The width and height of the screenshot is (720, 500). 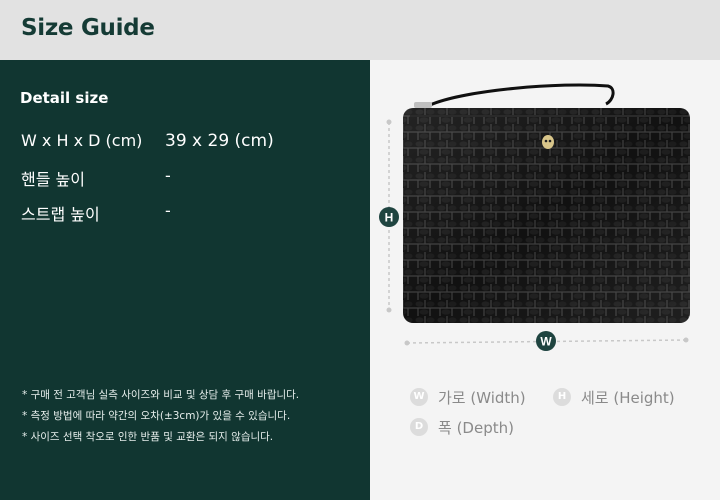 What do you see at coordinates (482, 398) in the screenshot?
I see `legend-width-label: 가로 (Width)` at bounding box center [482, 398].